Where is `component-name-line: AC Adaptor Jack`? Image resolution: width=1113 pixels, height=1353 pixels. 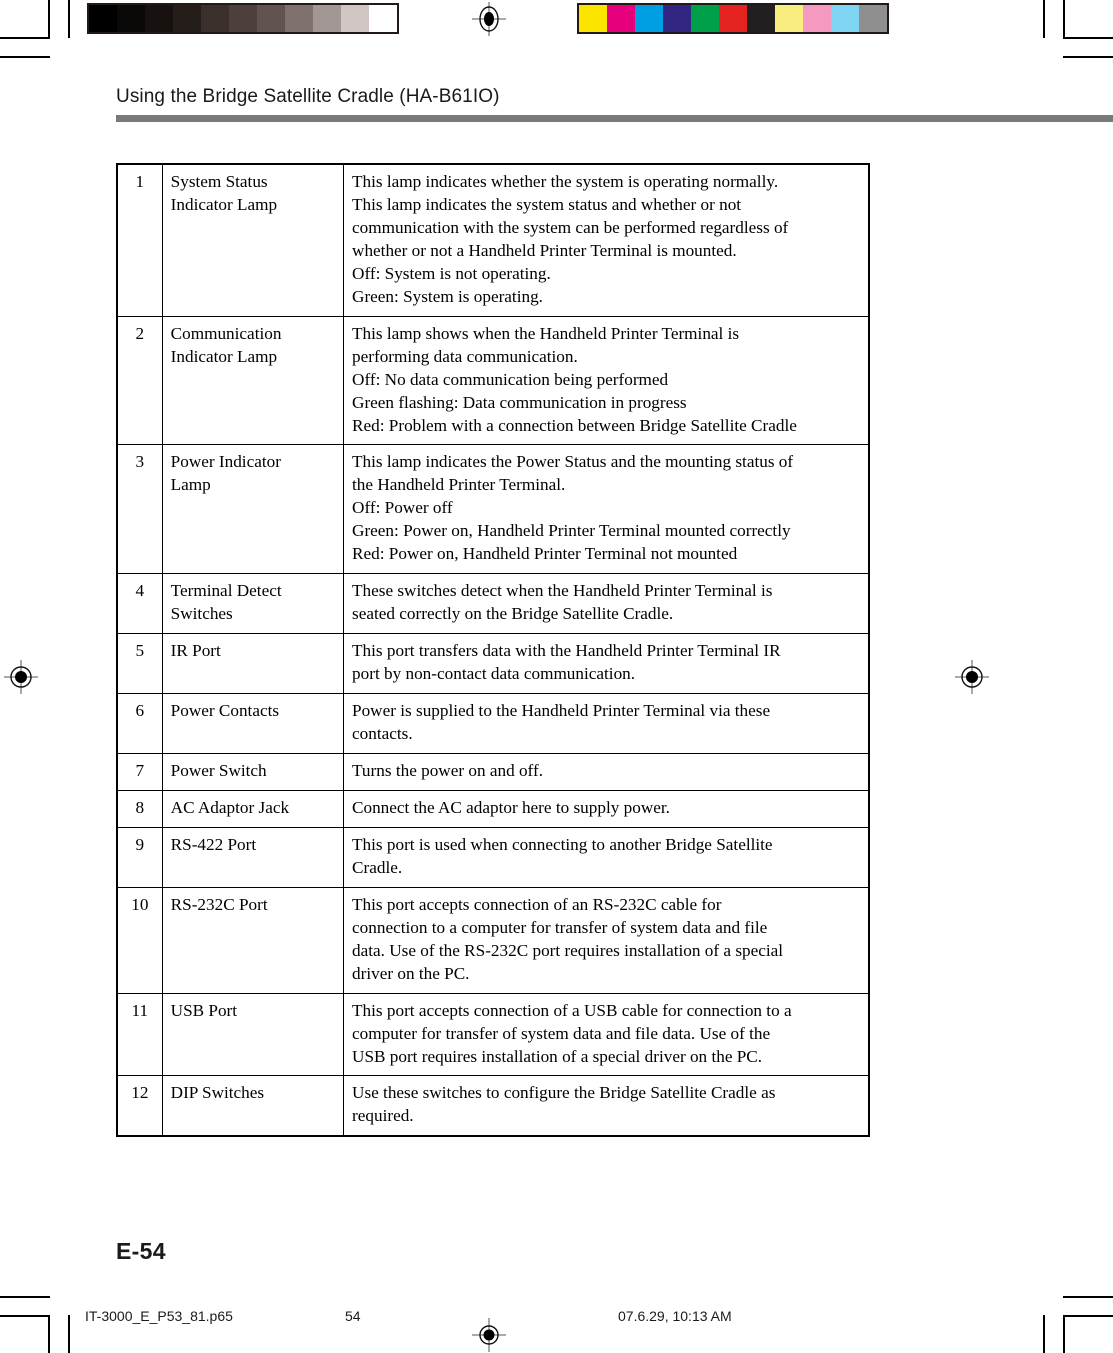 component-name-line: AC Adaptor Jack is located at coordinates (230, 807).